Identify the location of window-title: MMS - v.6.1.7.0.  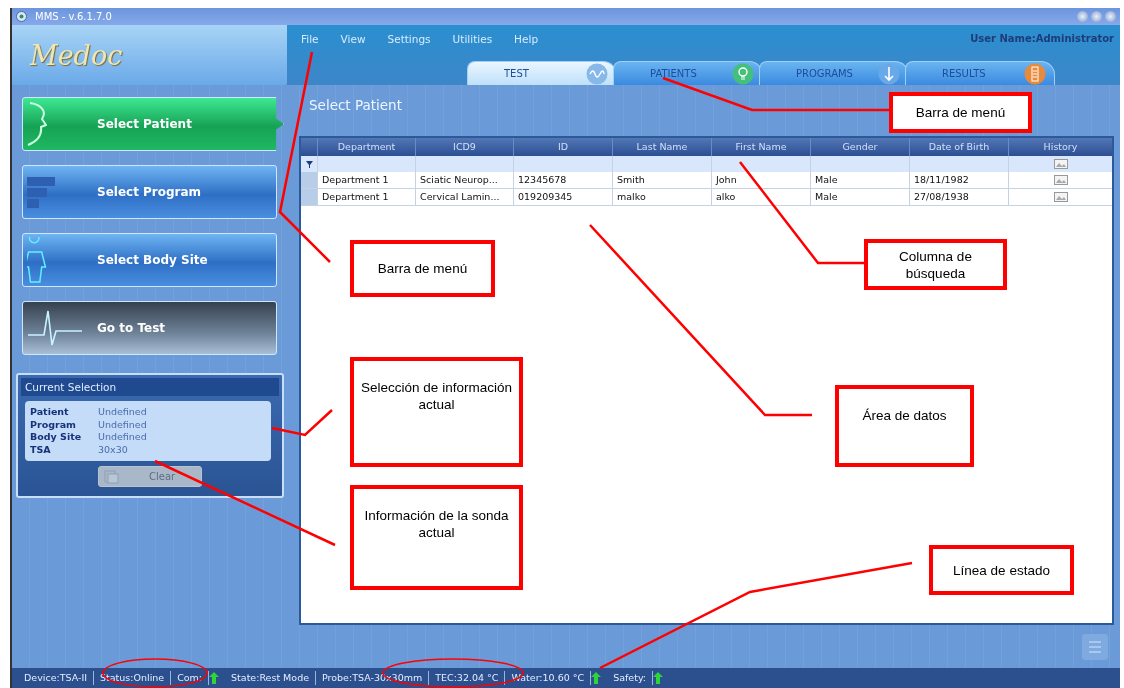
(74, 16).